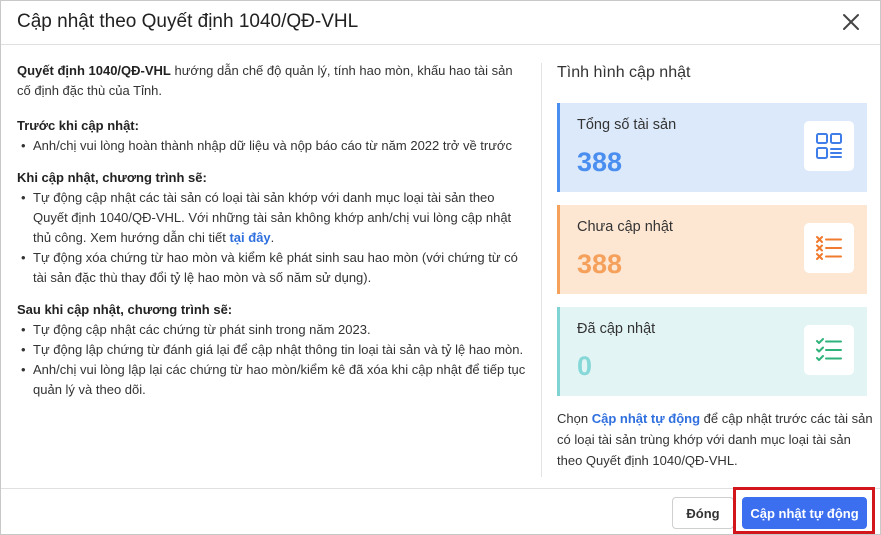 The image size is (881, 535). Describe the element at coordinates (627, 125) in the screenshot. I see `card-label: Tổng số tài sản` at that location.